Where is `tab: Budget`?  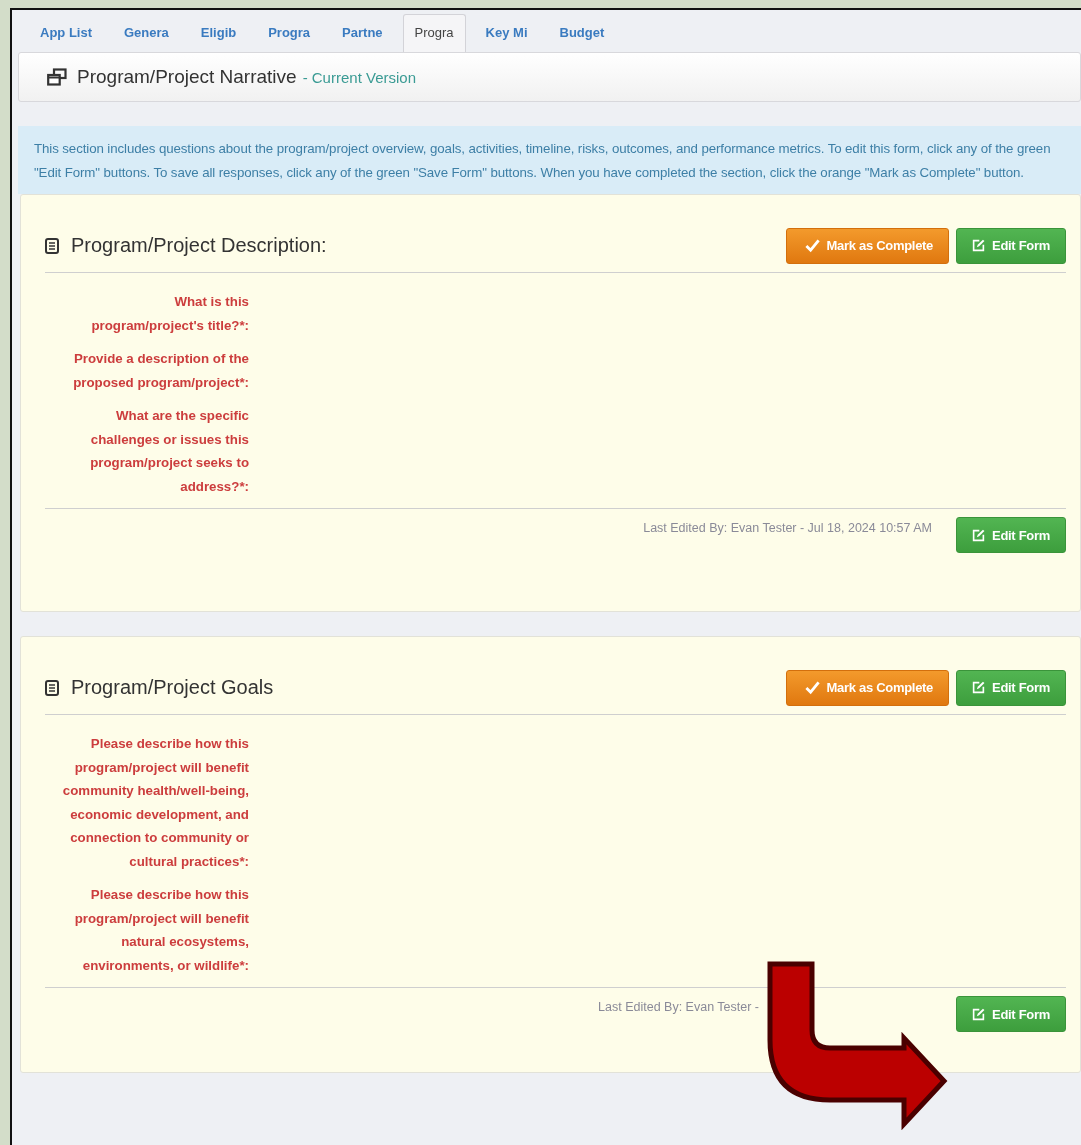 tab: Budget is located at coordinates (582, 33).